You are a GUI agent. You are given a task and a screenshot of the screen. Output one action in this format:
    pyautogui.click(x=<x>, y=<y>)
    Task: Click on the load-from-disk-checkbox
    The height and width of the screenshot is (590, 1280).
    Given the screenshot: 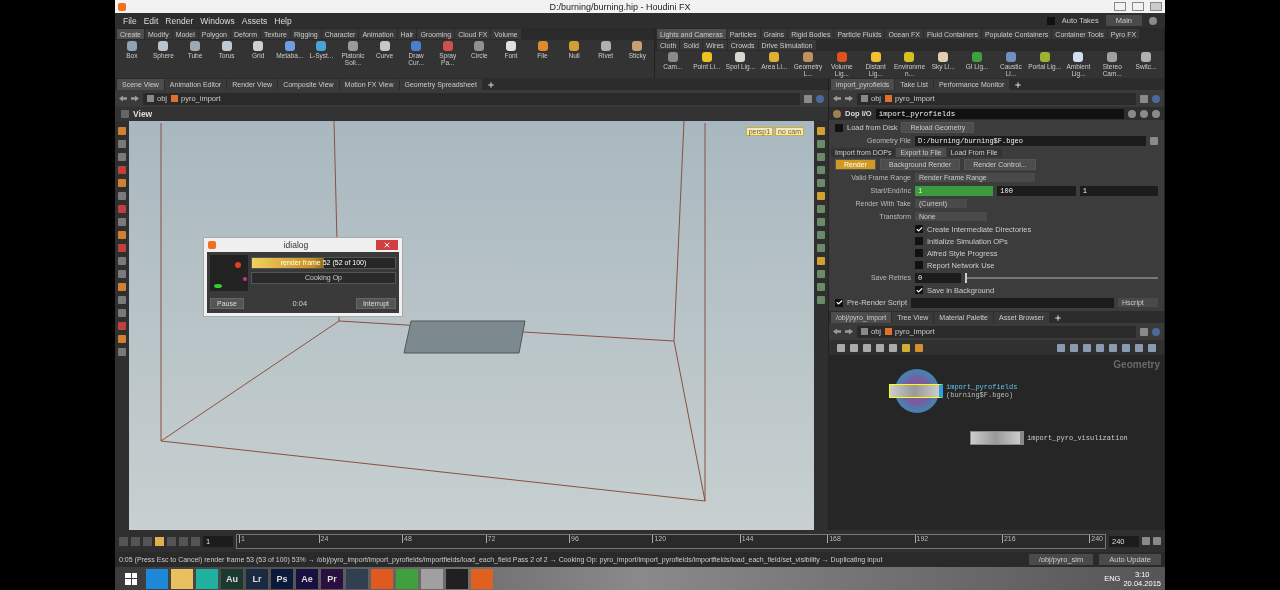 What is the action you would take?
    pyautogui.click(x=839, y=127)
    